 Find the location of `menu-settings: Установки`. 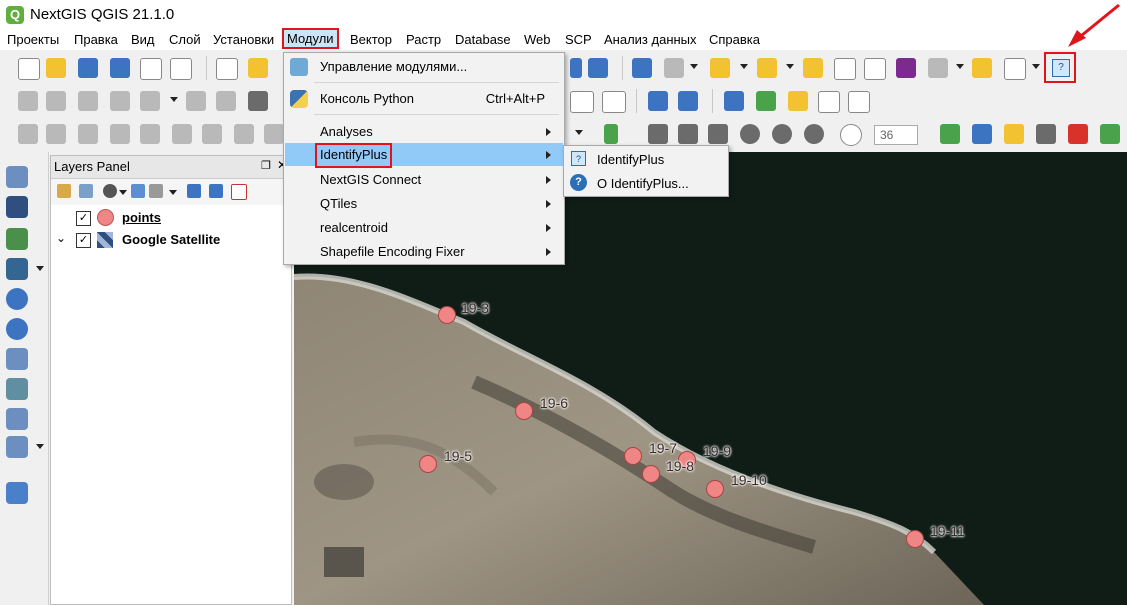

menu-settings: Установки is located at coordinates (243, 39).